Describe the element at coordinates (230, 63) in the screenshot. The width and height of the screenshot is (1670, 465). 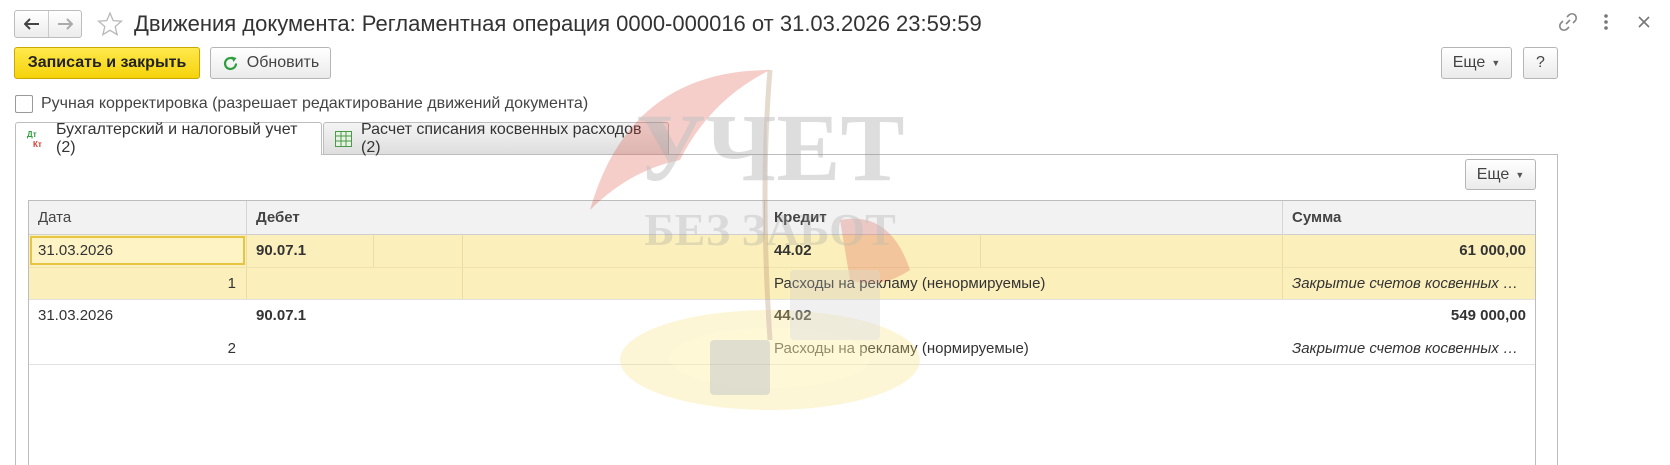
I see `refresh-icon` at that location.